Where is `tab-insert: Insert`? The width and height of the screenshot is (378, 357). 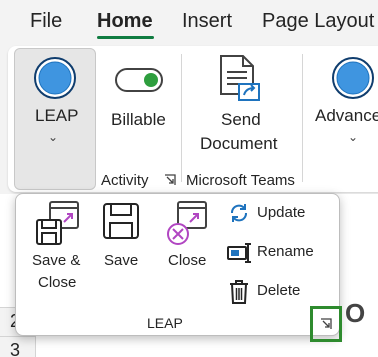 tab-insert: Insert is located at coordinates (207, 21).